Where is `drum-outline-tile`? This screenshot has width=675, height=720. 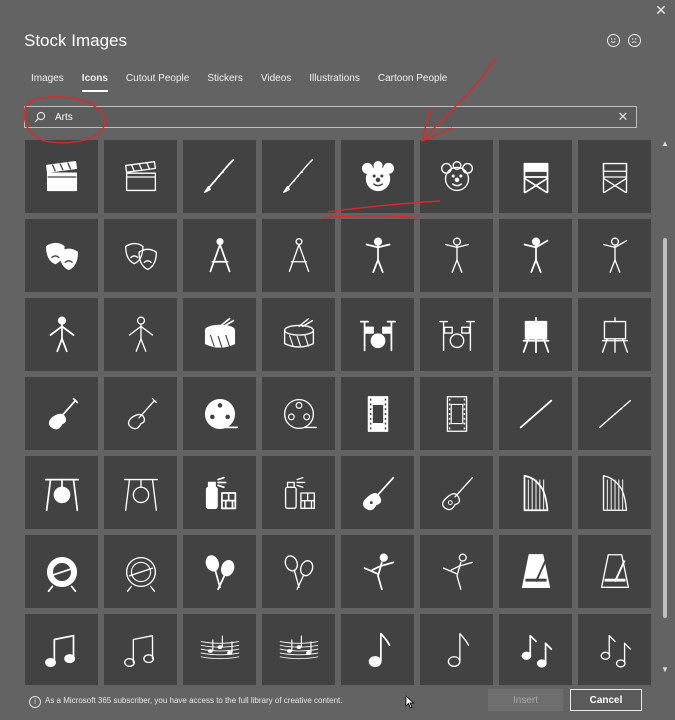
drum-outline-tile is located at coordinates (298, 334).